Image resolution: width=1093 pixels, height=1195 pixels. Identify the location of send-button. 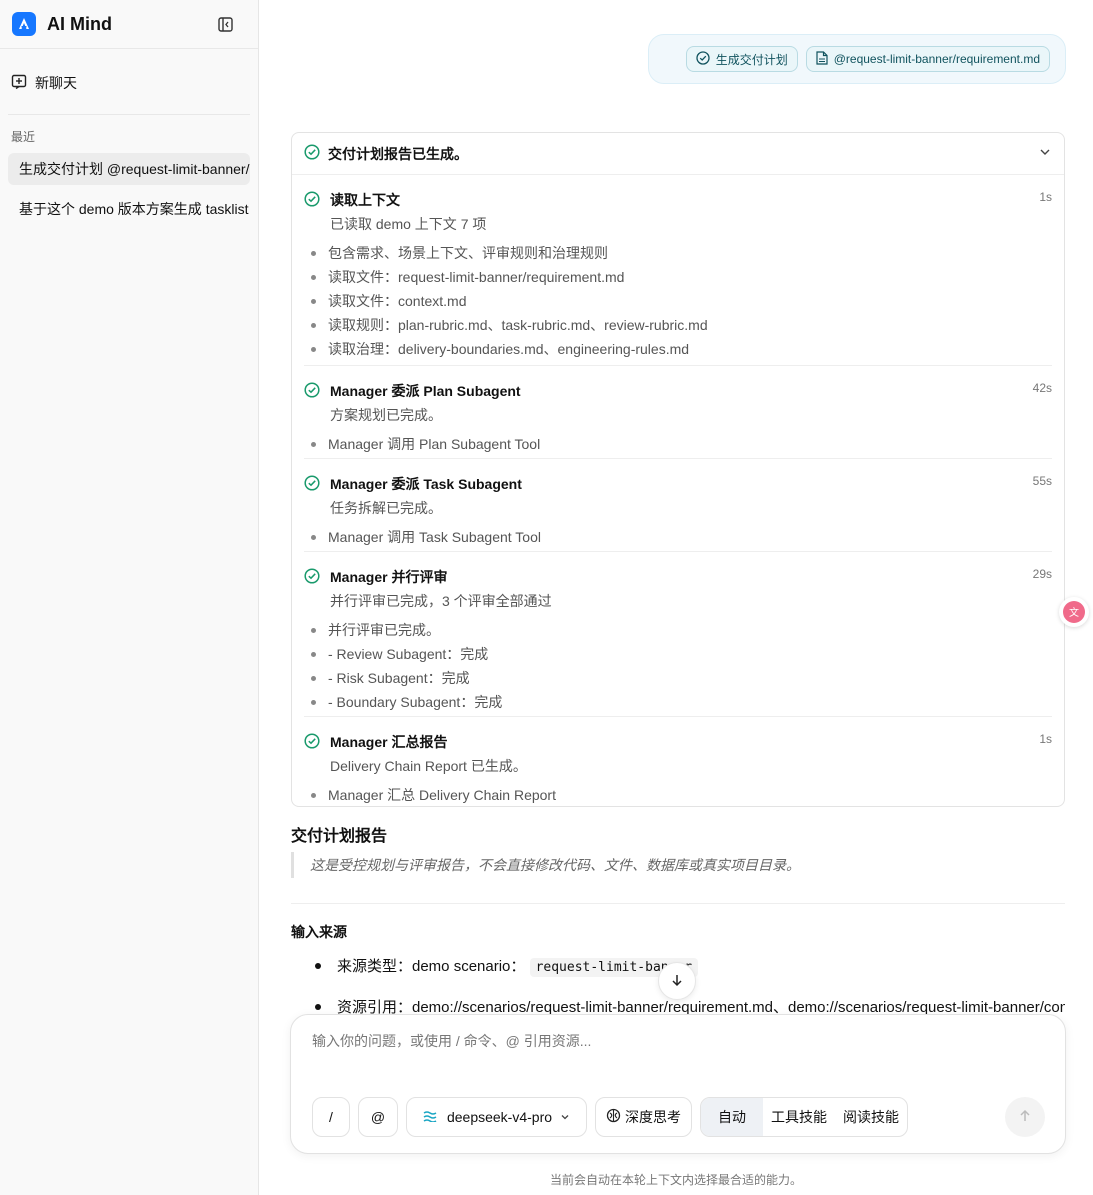
(1025, 1117).